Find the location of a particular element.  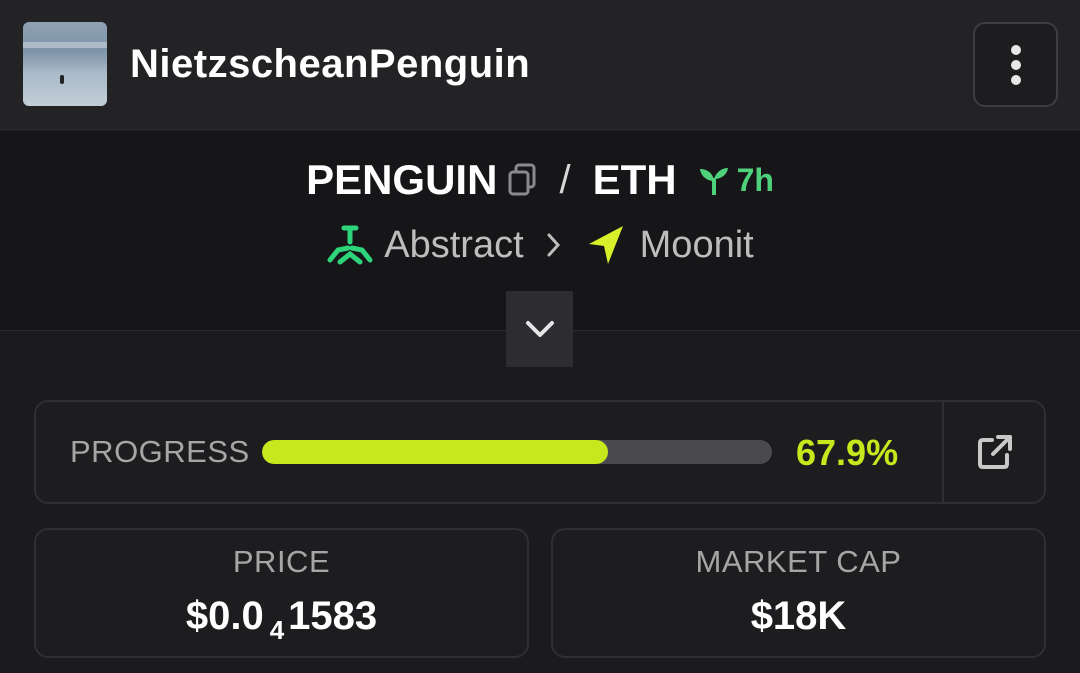

market-cap-card: MARKET CAP $18K is located at coordinates (798, 593).